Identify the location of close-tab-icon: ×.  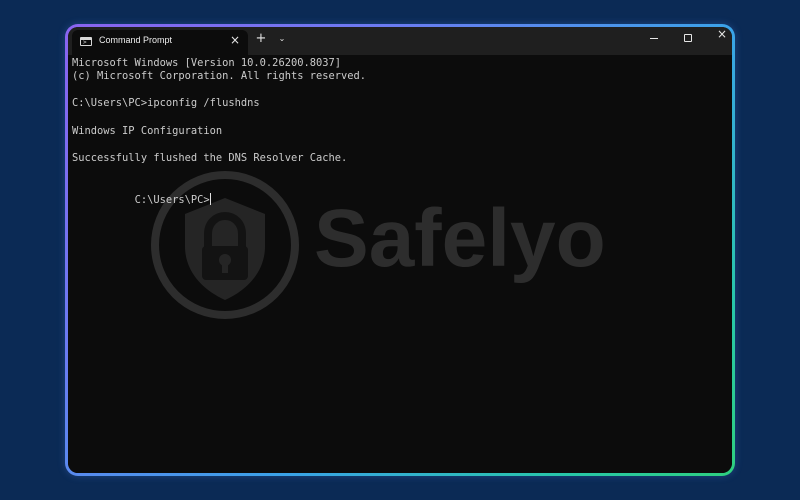
(235, 40).